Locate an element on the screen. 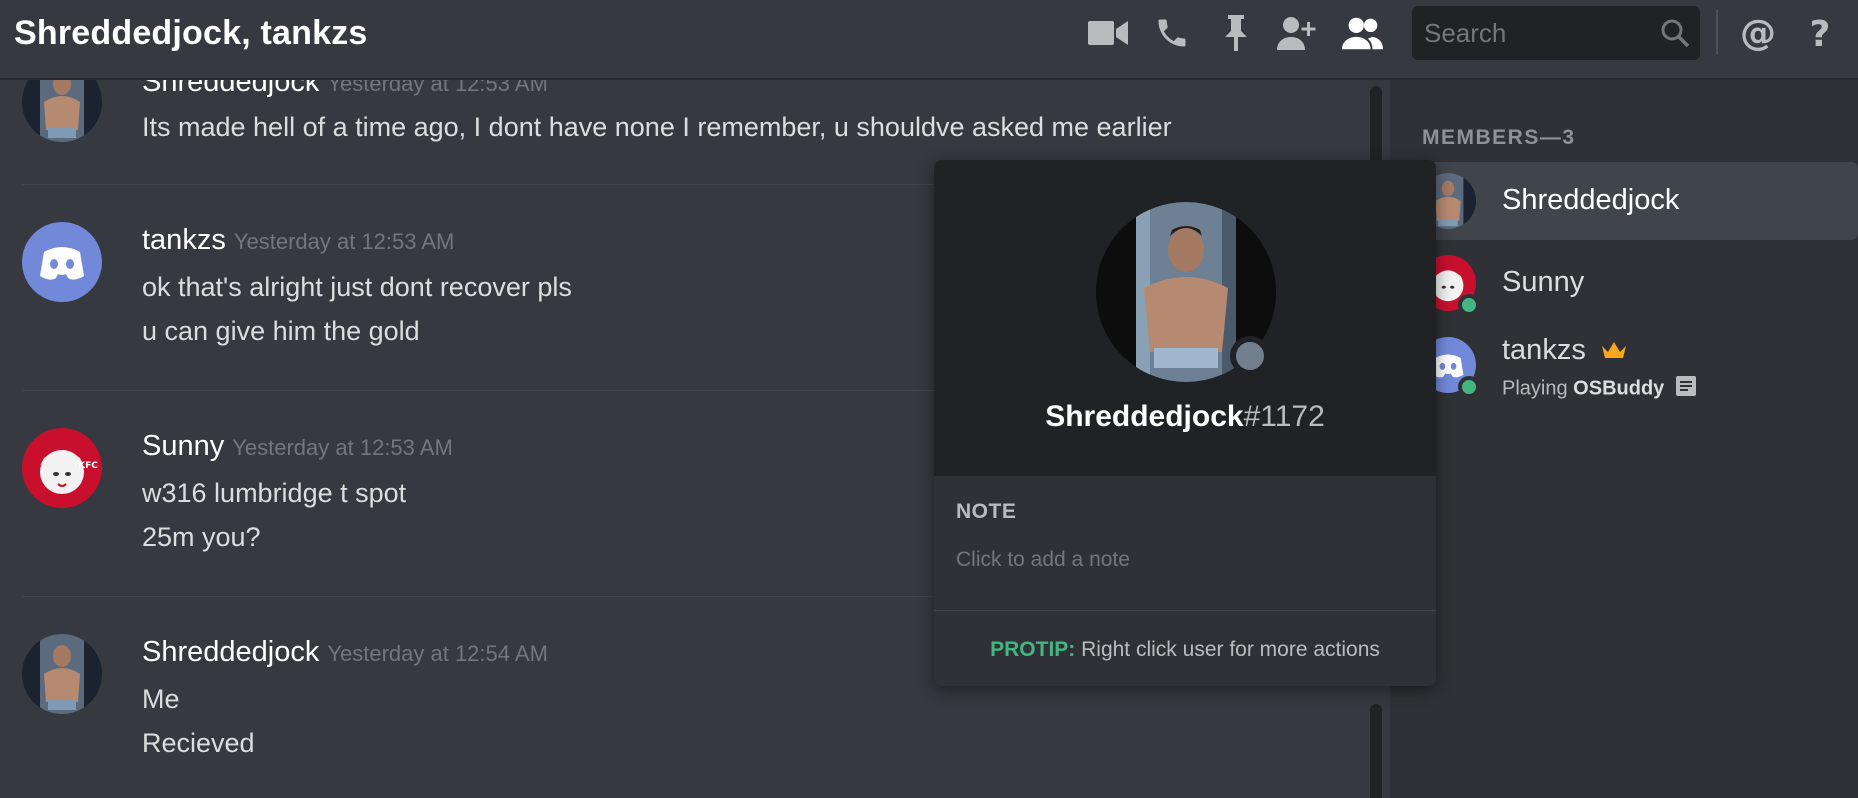  help-icon: ? is located at coordinates (1820, 33).